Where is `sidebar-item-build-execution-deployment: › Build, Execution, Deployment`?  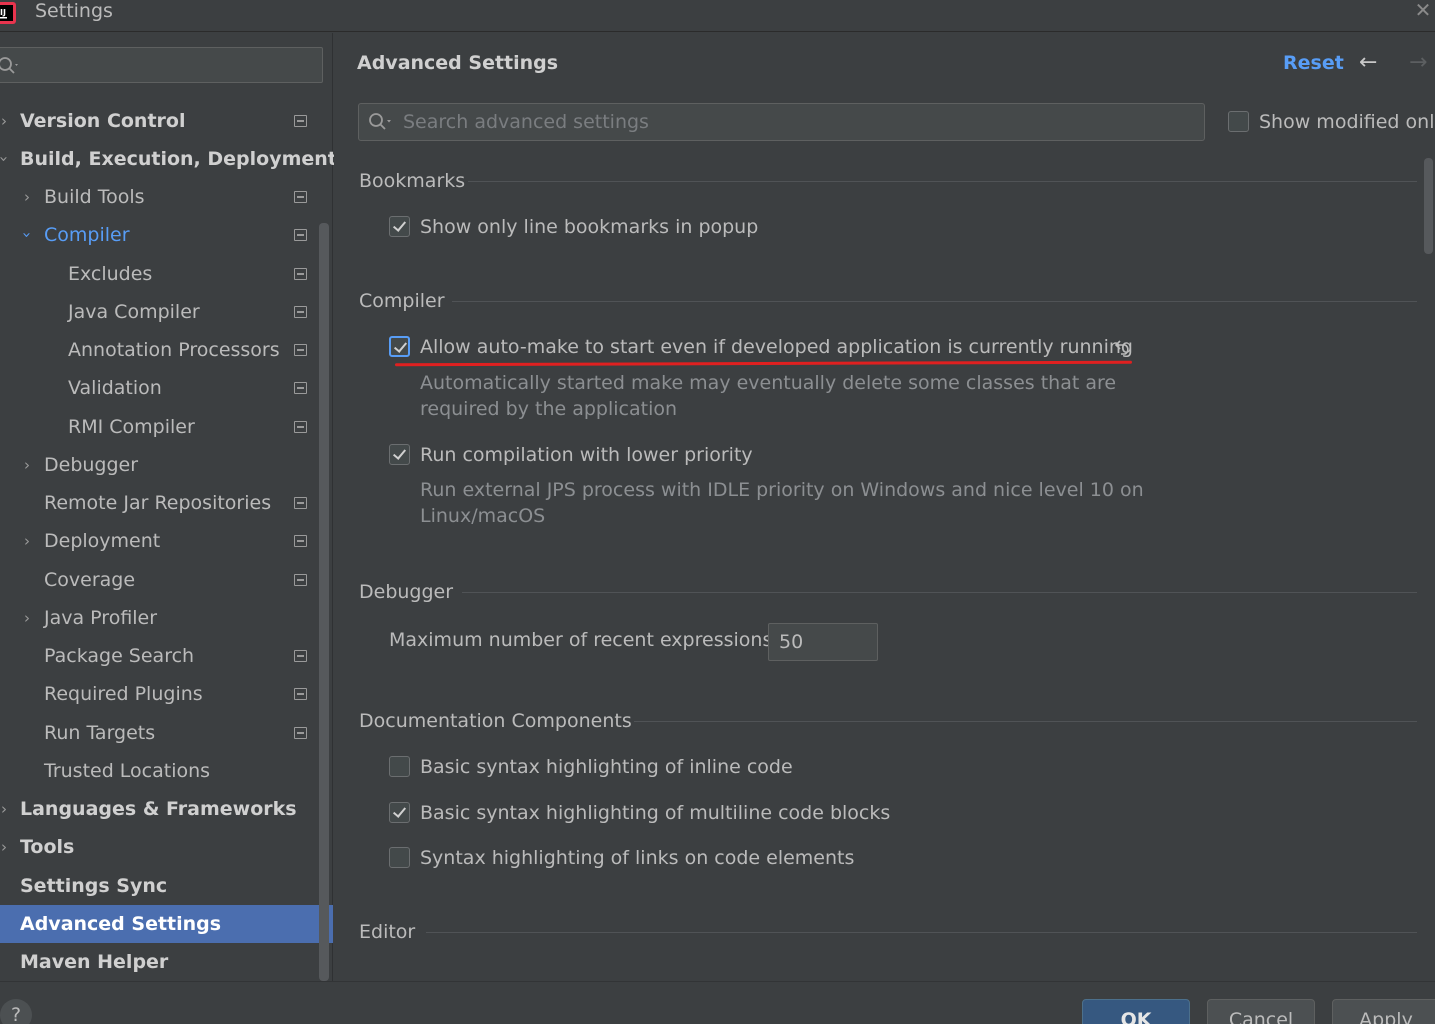
sidebar-item-build-execution-deployment: › Build, Execution, Deployment is located at coordinates (168, 159).